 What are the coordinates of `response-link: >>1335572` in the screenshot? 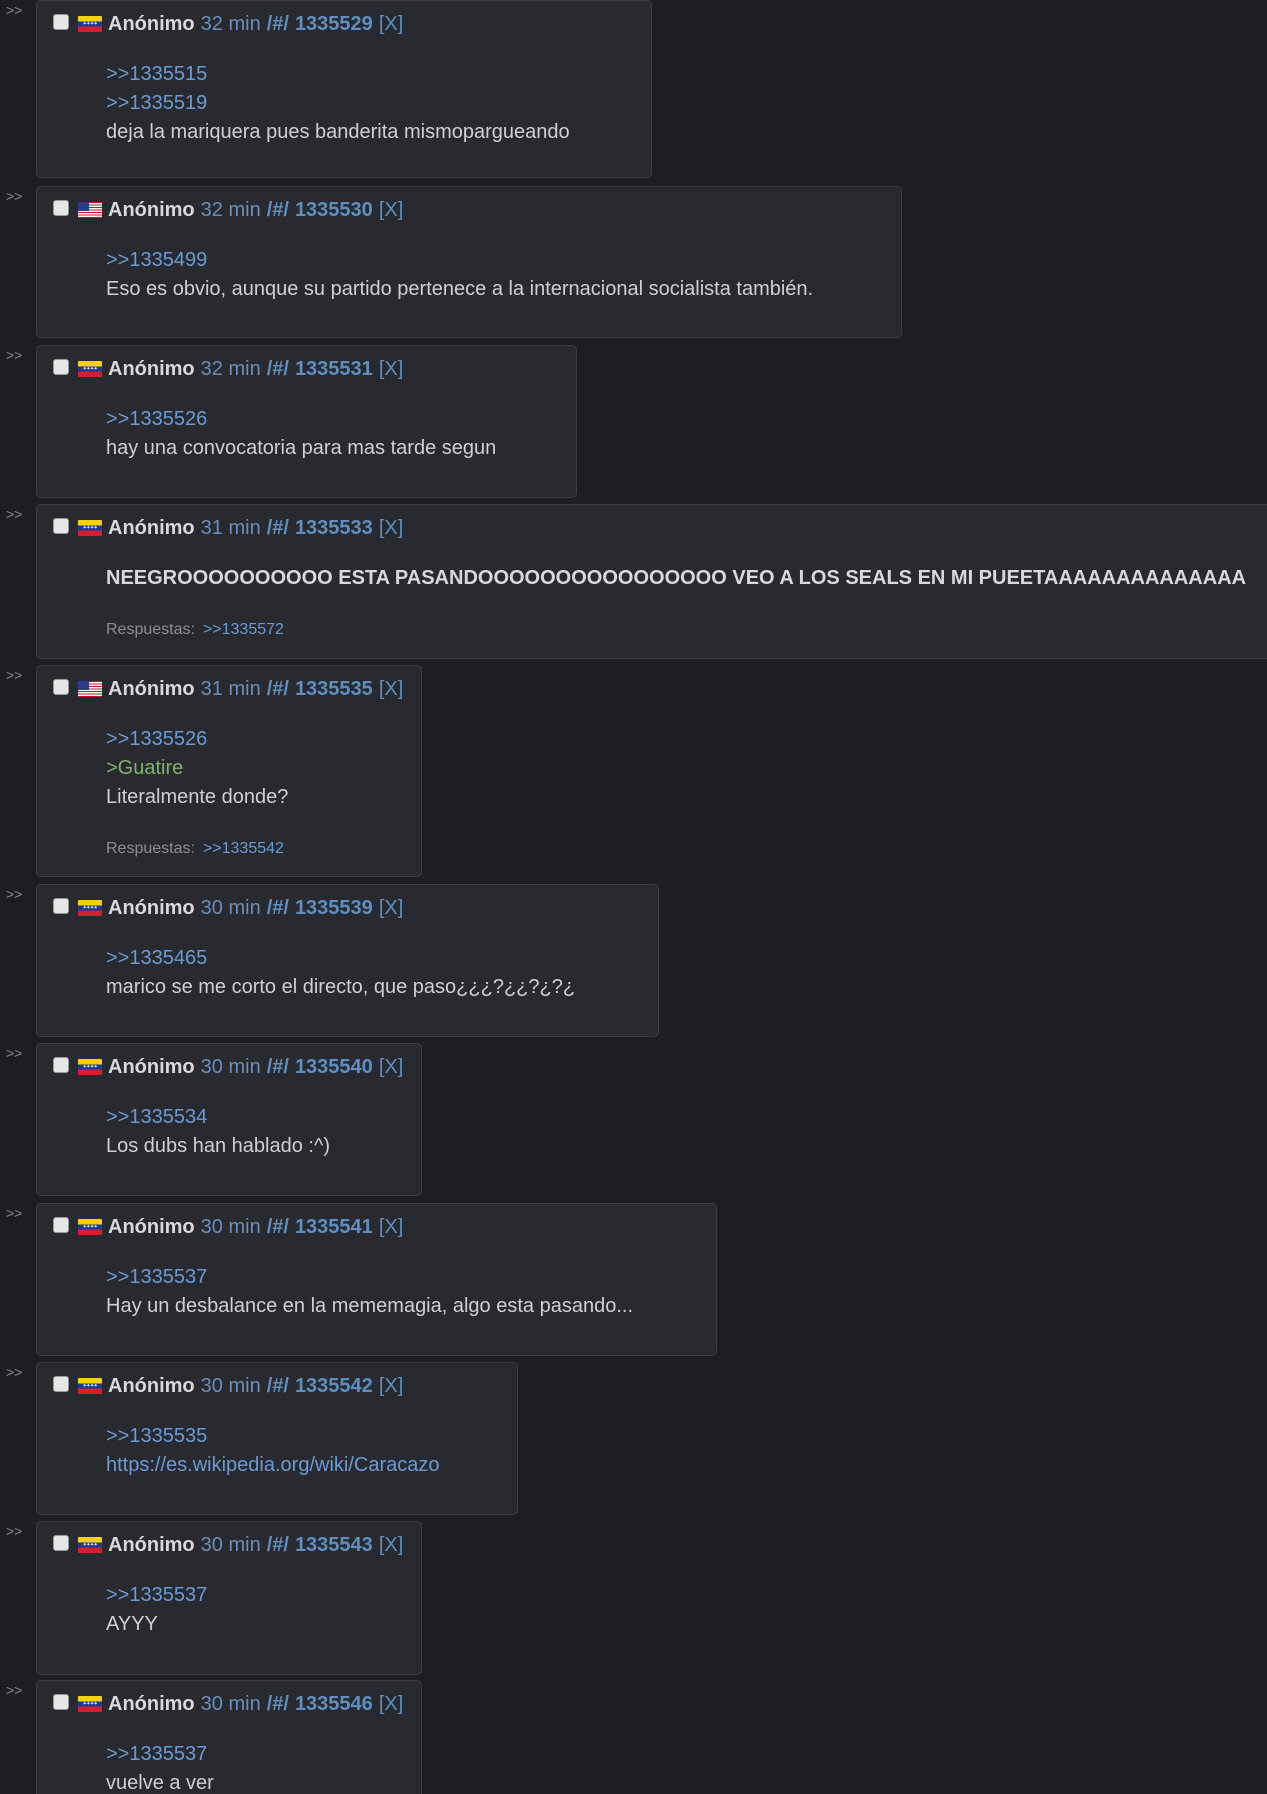 It's located at (243, 629).